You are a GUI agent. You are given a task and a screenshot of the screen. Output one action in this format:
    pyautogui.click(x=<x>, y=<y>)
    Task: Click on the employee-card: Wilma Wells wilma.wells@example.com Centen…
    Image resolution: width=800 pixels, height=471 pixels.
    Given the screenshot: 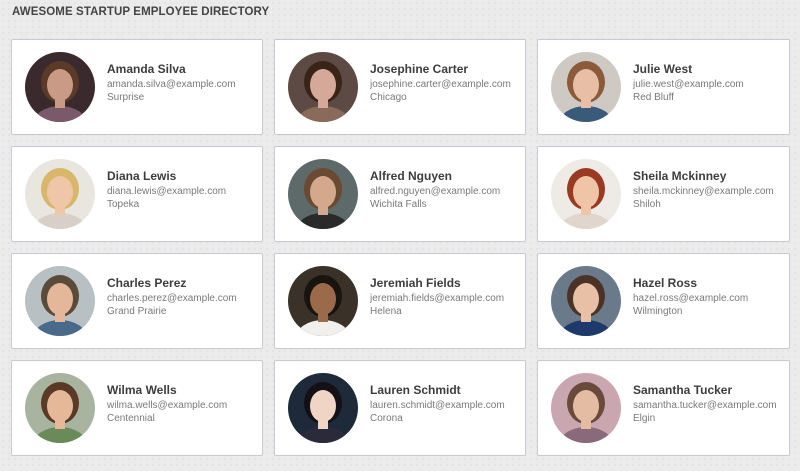 What is the action you would take?
    pyautogui.click(x=137, y=408)
    